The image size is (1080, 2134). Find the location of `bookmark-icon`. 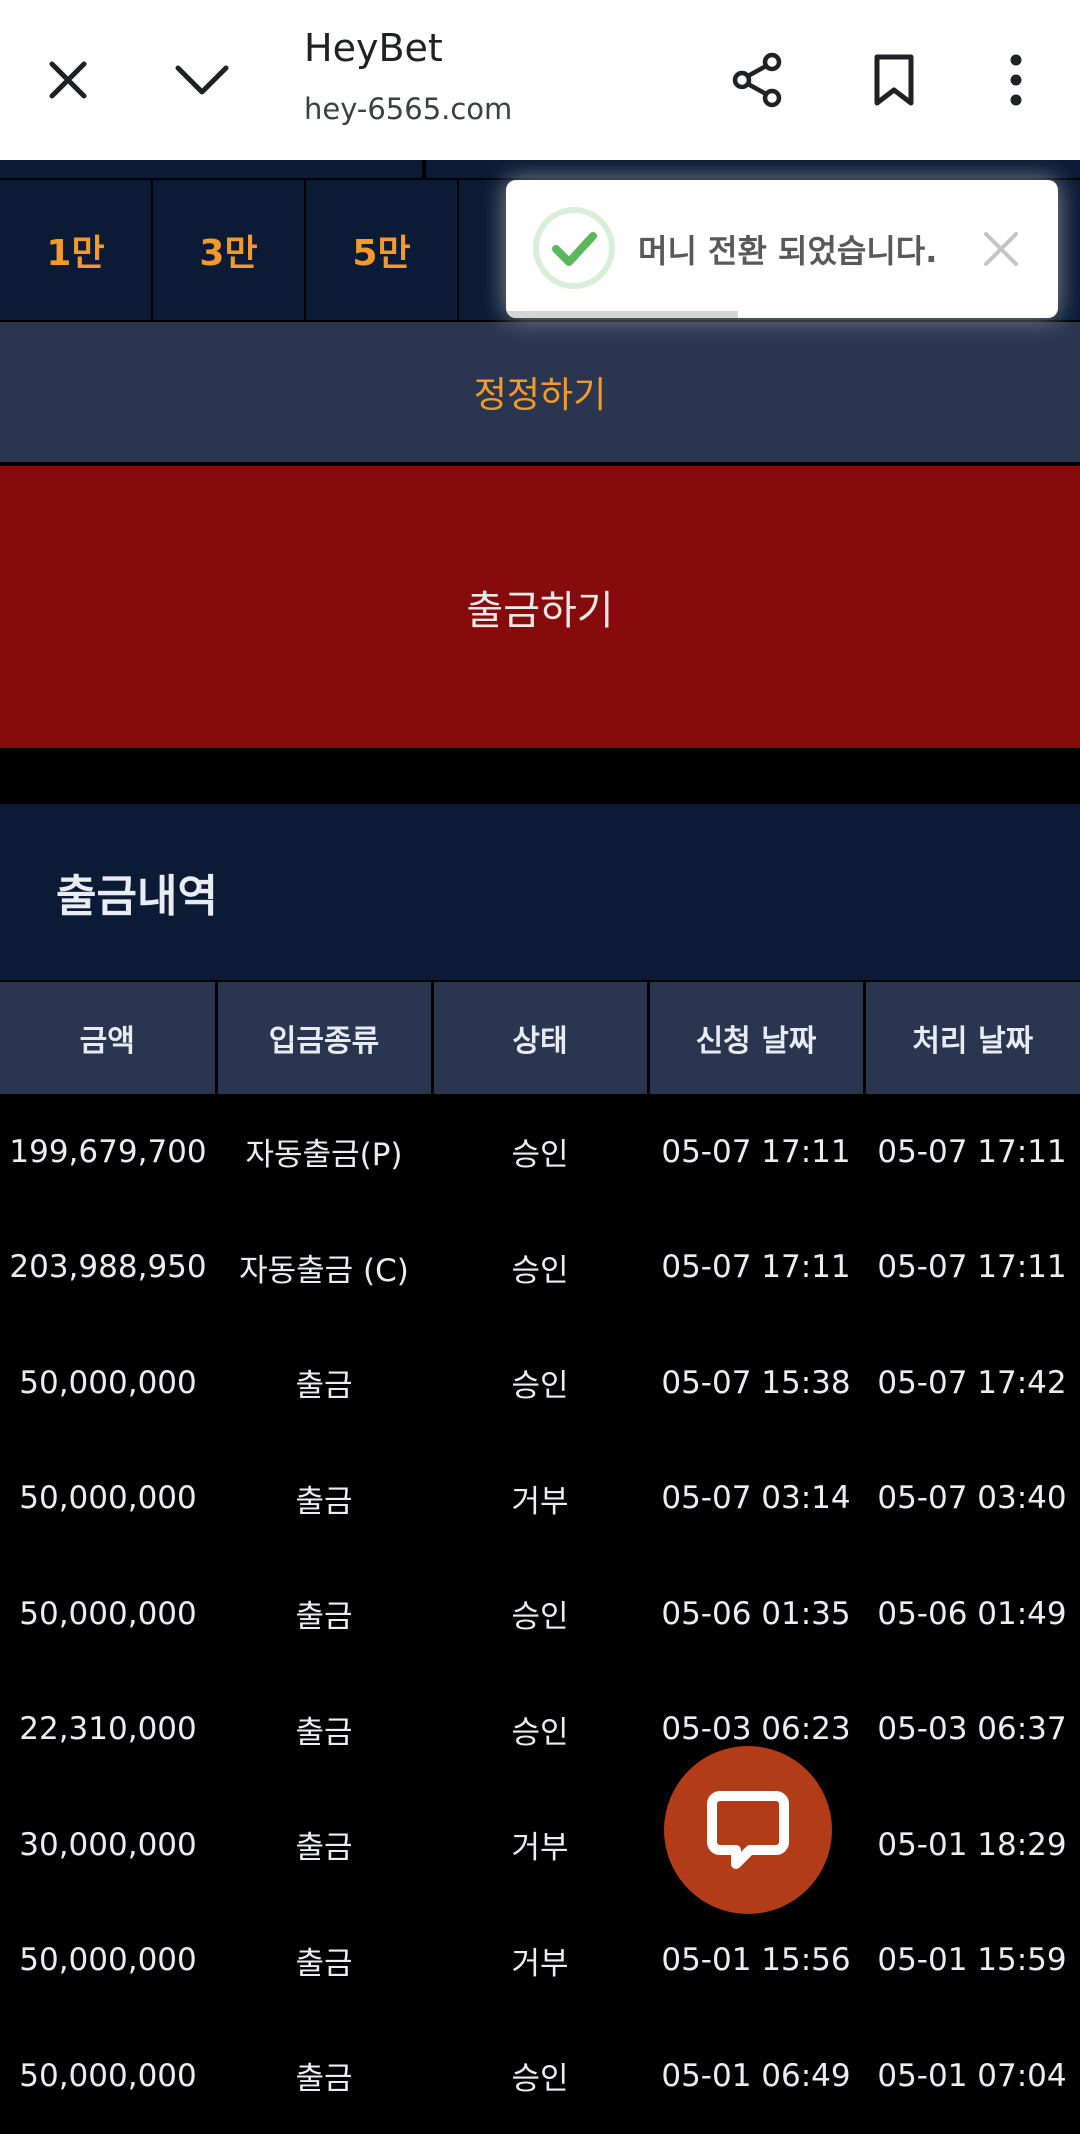

bookmark-icon is located at coordinates (894, 80).